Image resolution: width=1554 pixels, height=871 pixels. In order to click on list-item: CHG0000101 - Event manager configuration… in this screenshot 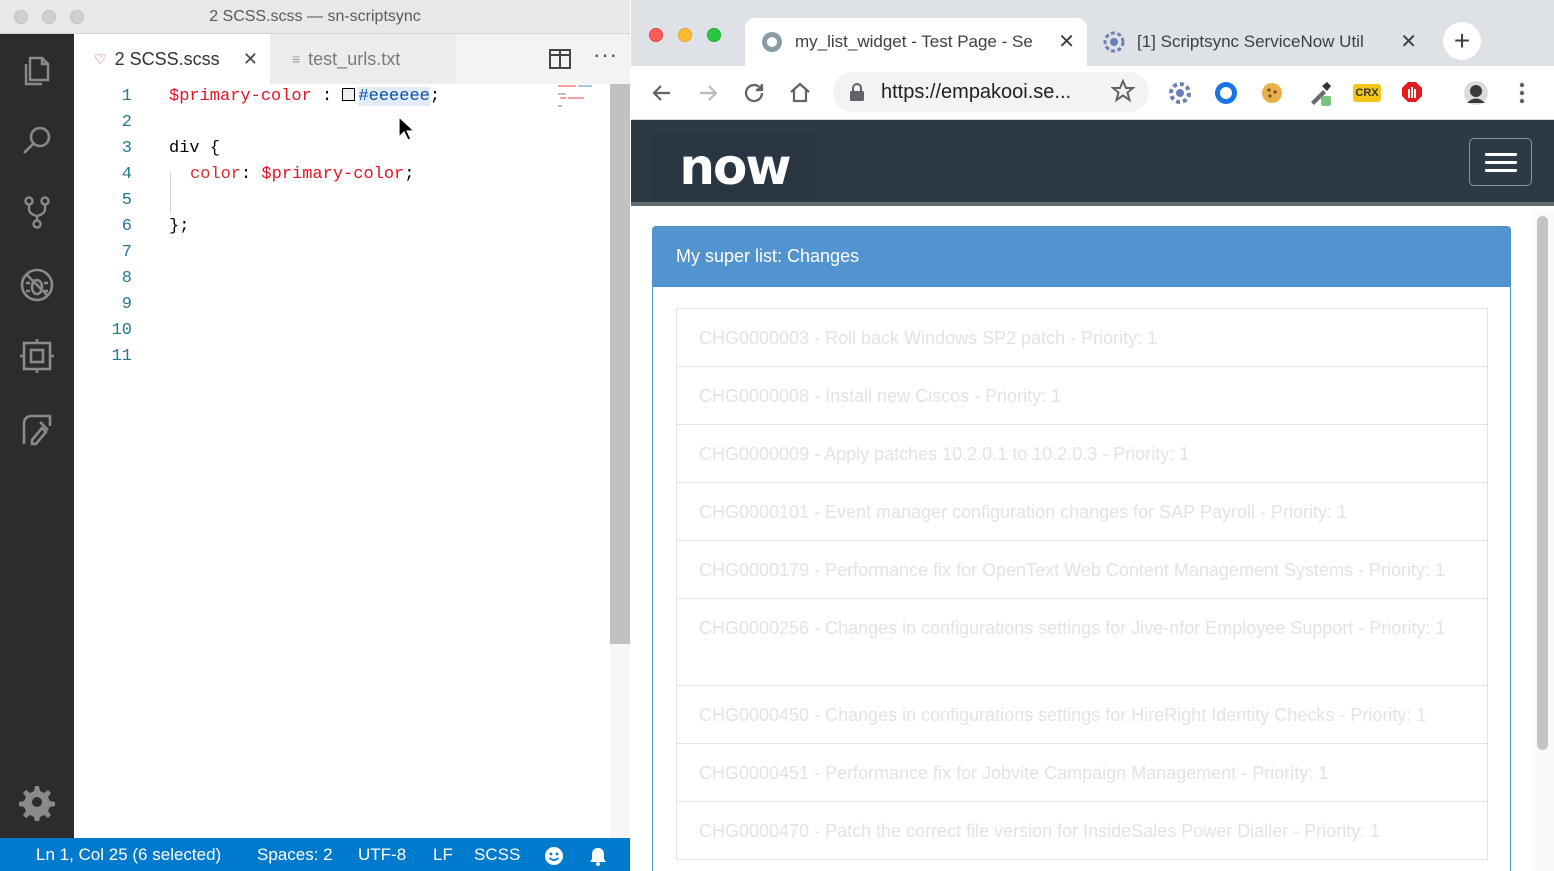, I will do `click(1082, 511)`.